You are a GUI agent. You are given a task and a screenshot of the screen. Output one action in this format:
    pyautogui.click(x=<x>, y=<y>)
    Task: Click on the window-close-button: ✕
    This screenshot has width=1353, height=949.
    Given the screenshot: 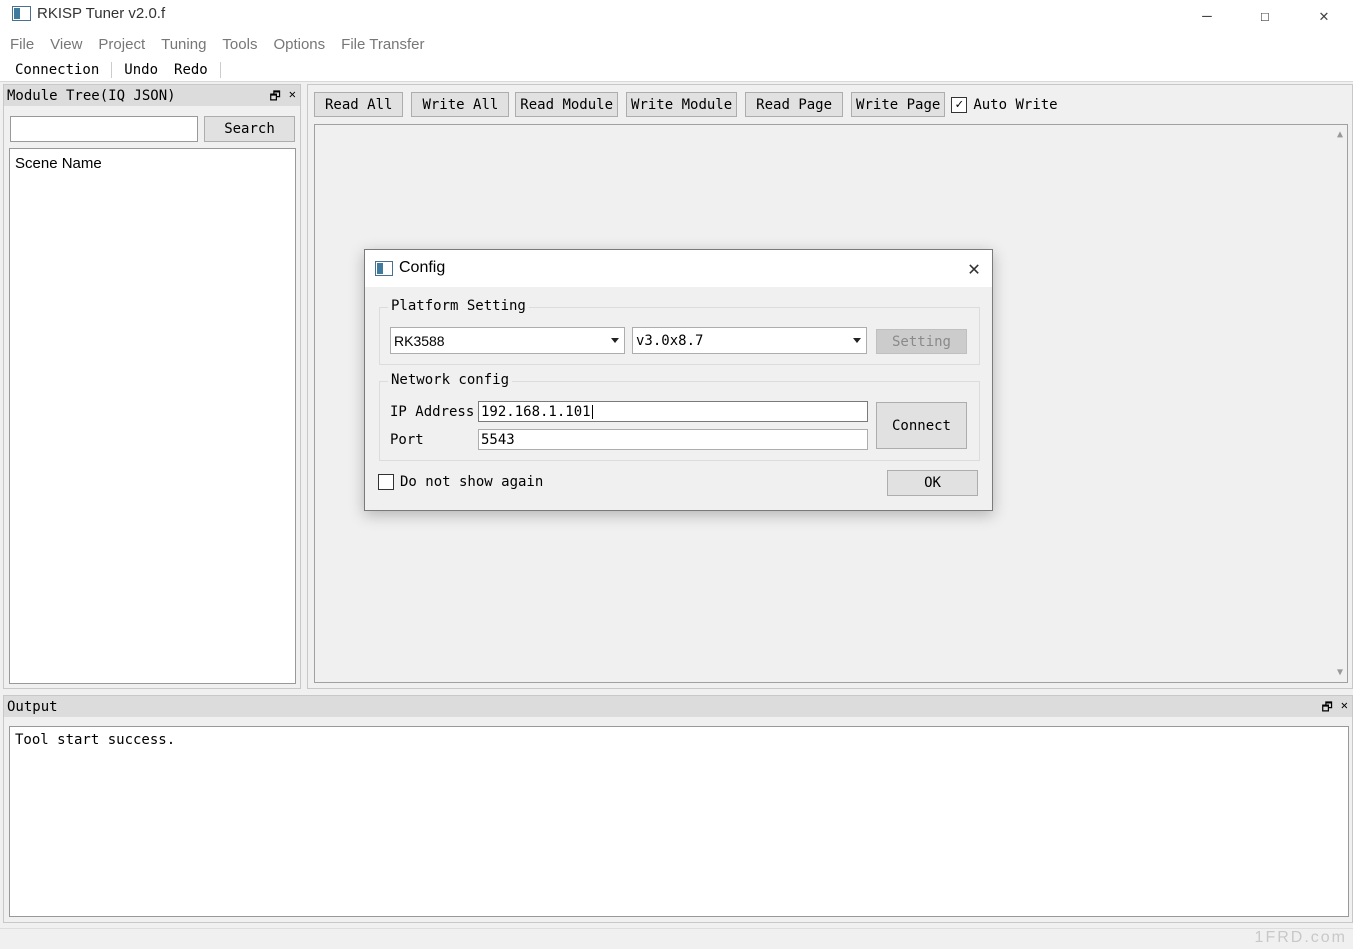 What is the action you would take?
    pyautogui.click(x=1324, y=15)
    